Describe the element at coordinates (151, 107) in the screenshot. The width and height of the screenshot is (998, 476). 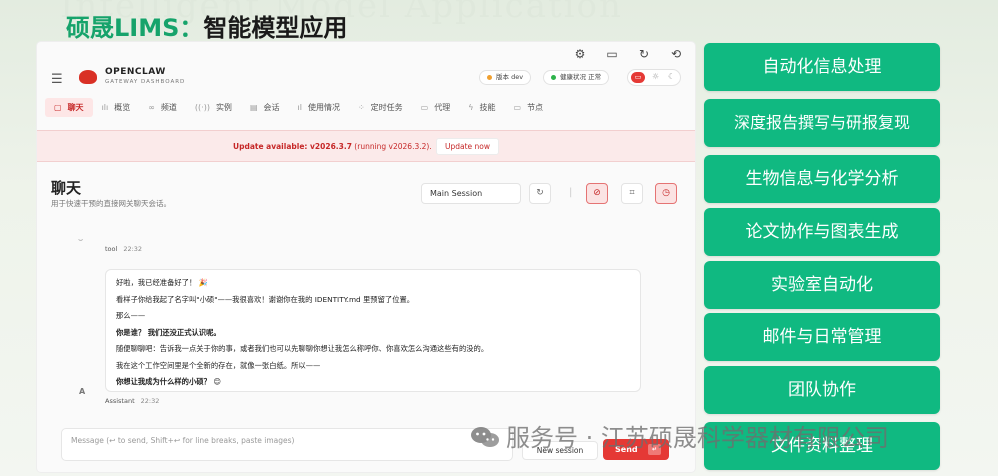
I see `link-icon: ∞` at that location.